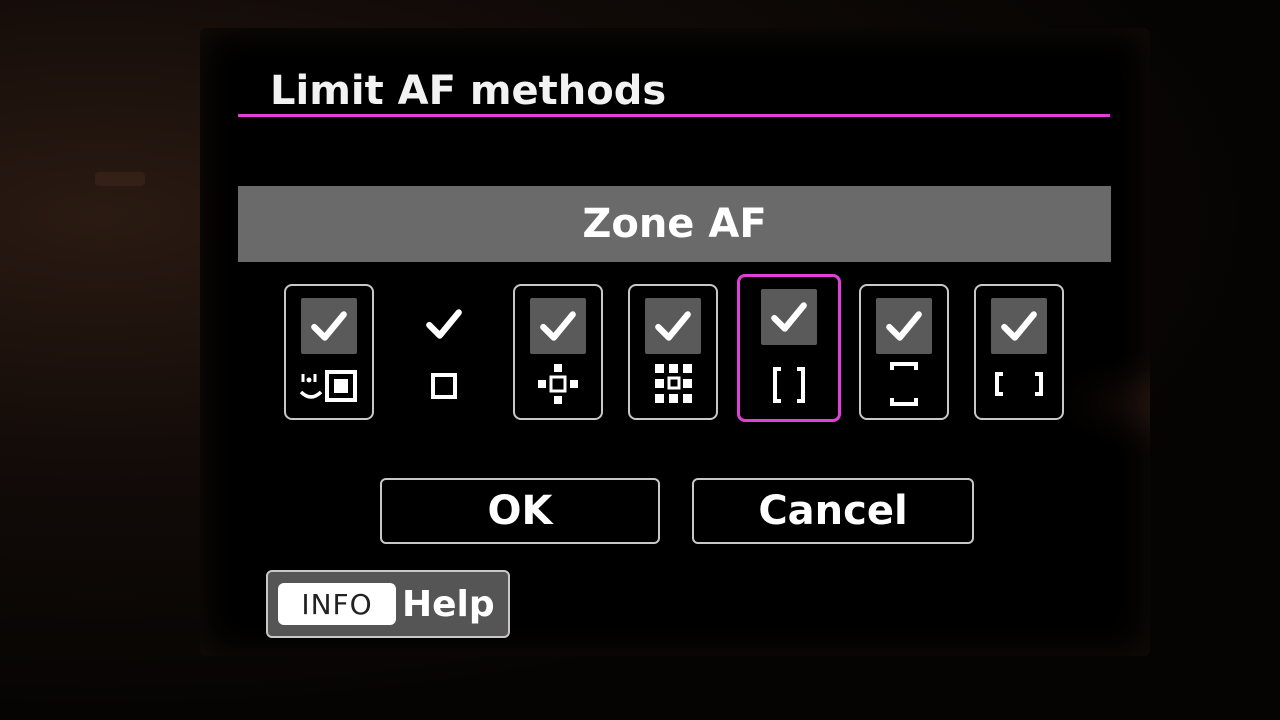  Describe the element at coordinates (789, 348) in the screenshot. I see `af-method-option-zone` at that location.